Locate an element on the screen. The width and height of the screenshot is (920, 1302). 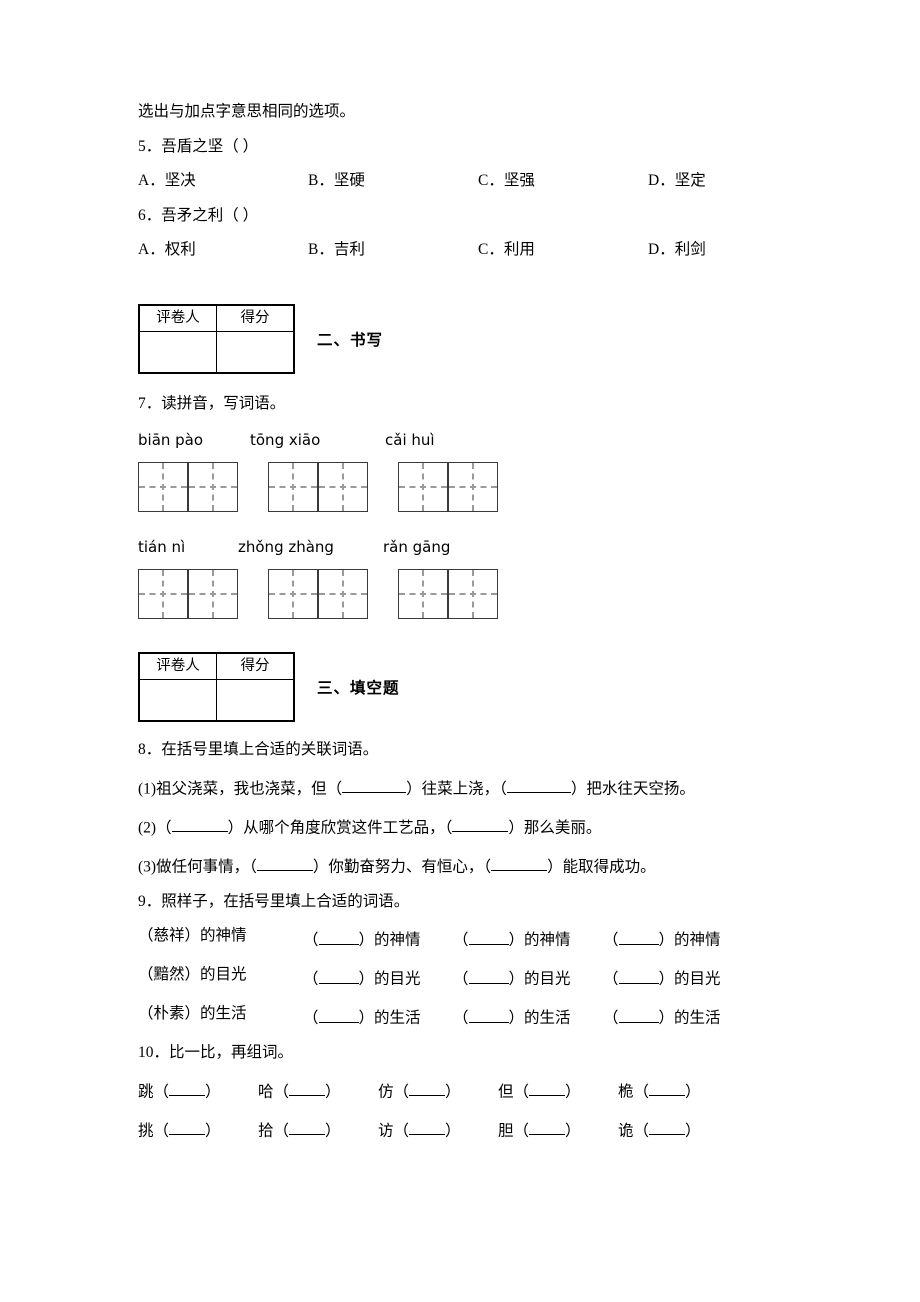
option-5-d: D．坚定 is located at coordinates (733, 181).